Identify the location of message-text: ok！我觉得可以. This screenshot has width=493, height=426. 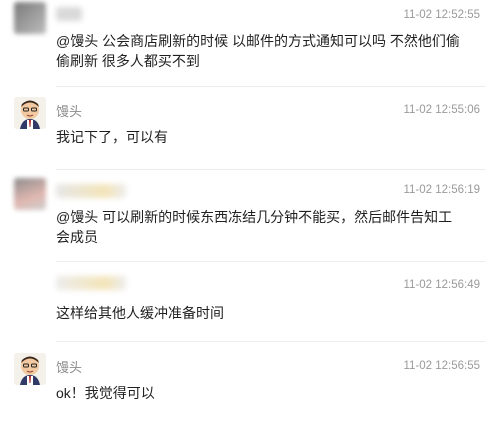
(105, 393).